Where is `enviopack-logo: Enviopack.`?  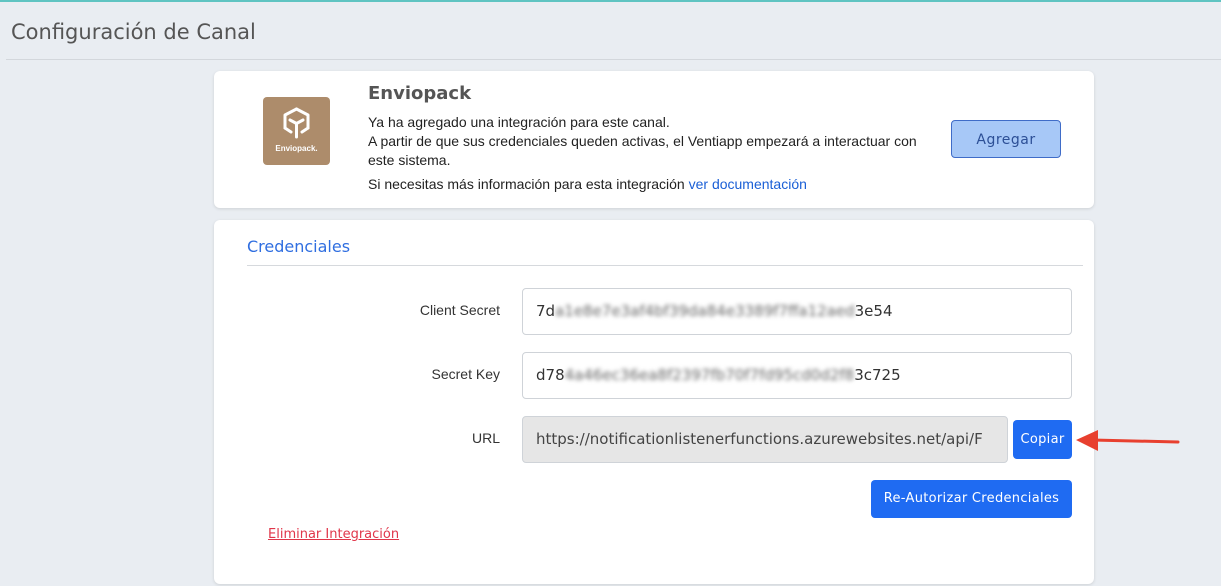
enviopack-logo: Enviopack. is located at coordinates (296, 131).